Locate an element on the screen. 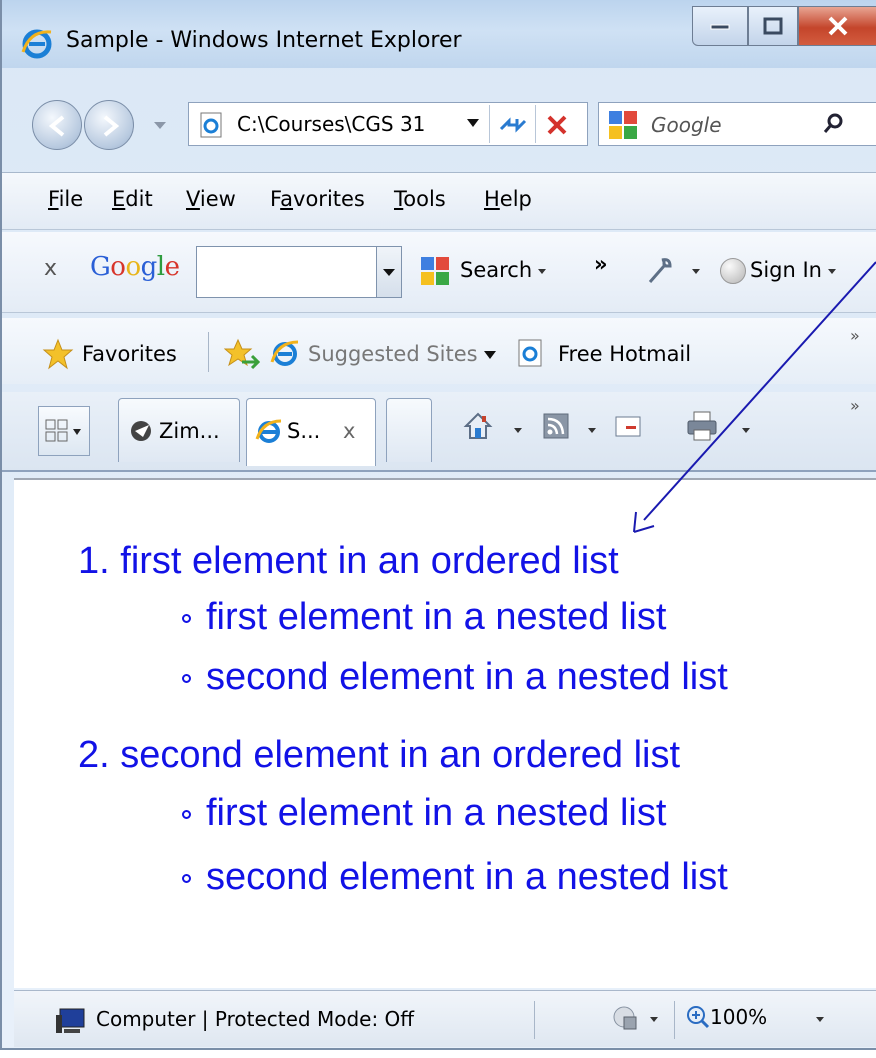 This screenshot has height=1058, width=876. favorites-star-icon is located at coordinates (58, 354).